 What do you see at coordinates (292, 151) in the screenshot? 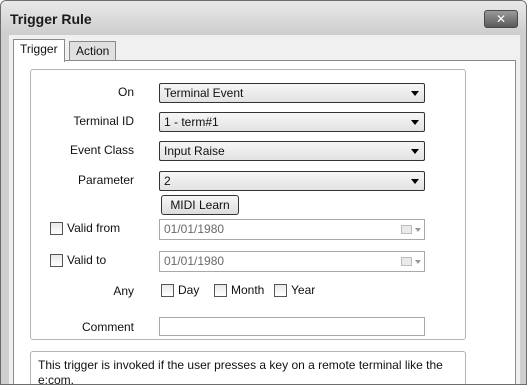
I see `event-class-dropdown: Input Raise` at bounding box center [292, 151].